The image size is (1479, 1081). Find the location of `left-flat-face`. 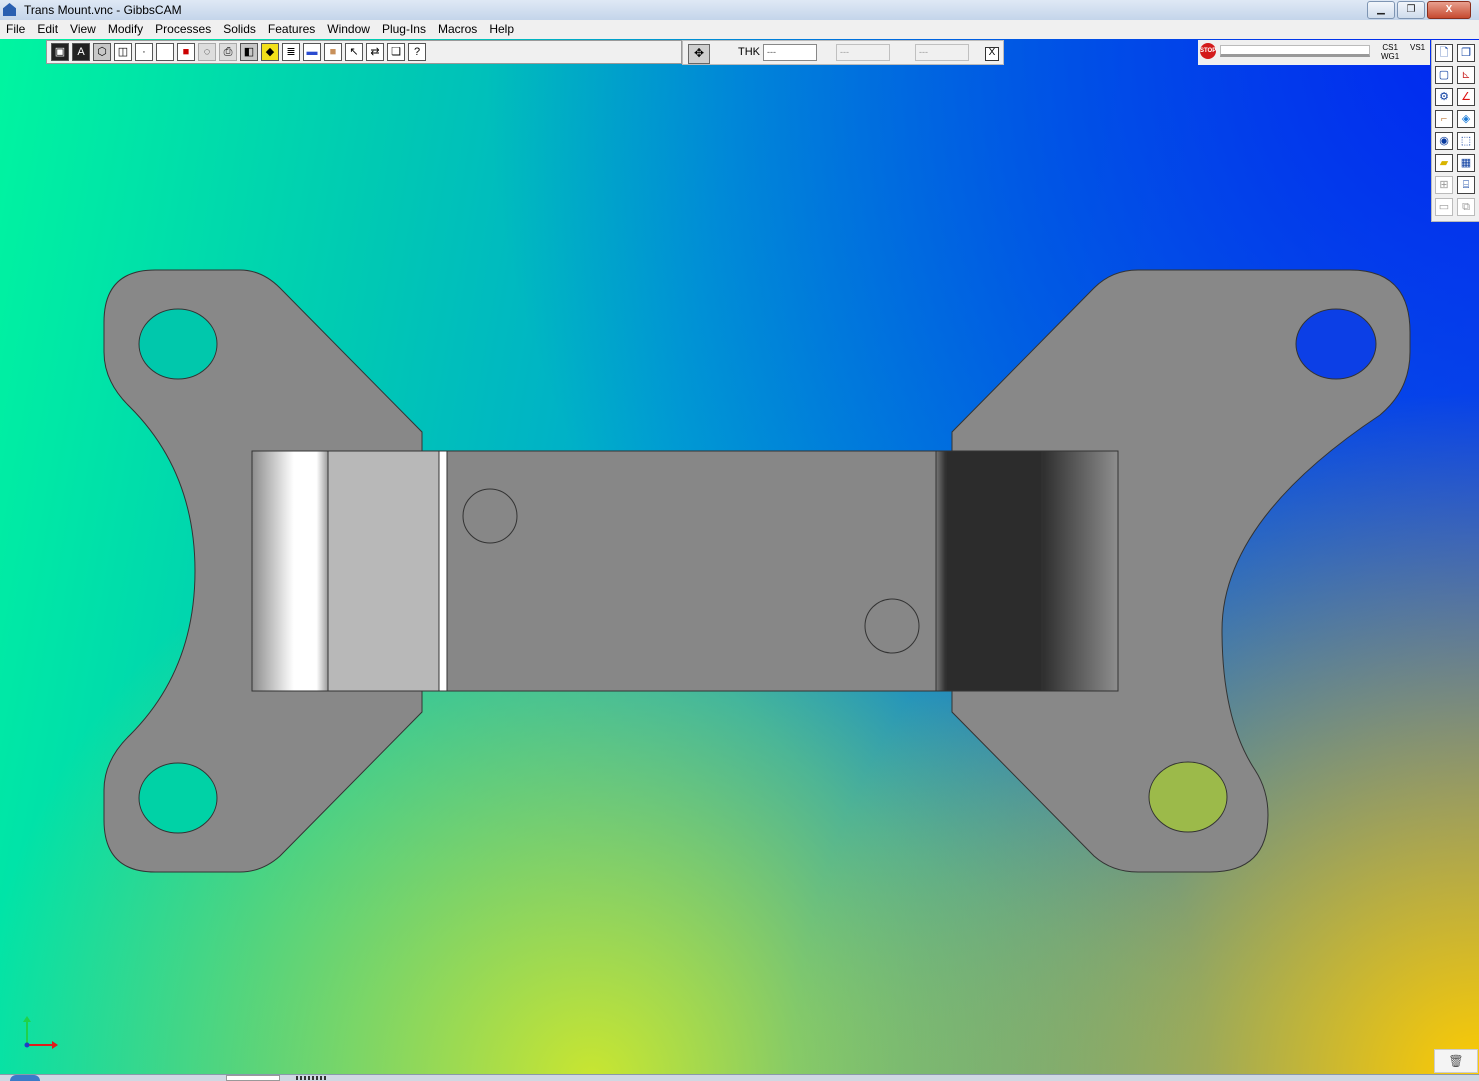

left-flat-face is located at coordinates (383, 571).